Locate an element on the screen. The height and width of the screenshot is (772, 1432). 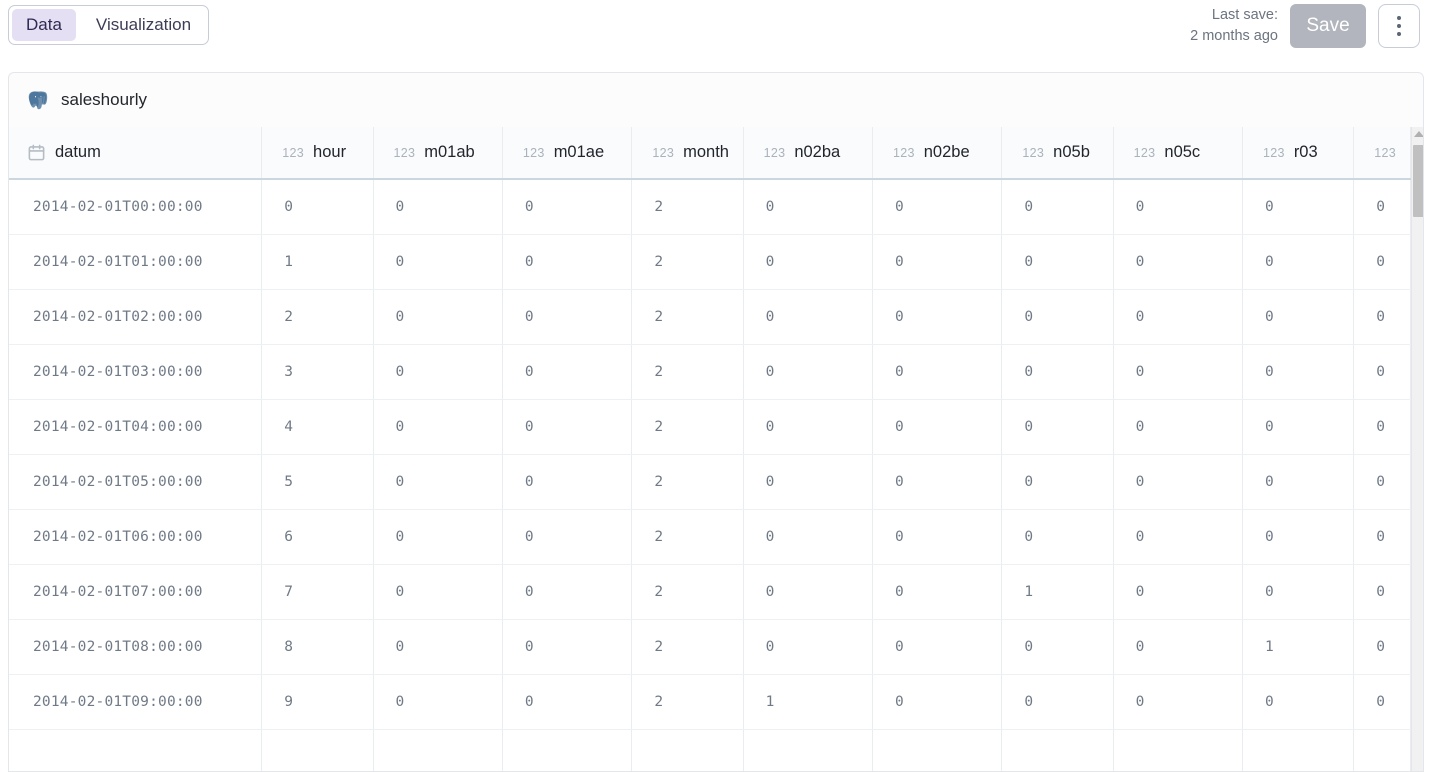
table-row: 2014-02-01T00:00:00 0 0 0 2 0 0 0 0 0 0 is located at coordinates (710, 207).